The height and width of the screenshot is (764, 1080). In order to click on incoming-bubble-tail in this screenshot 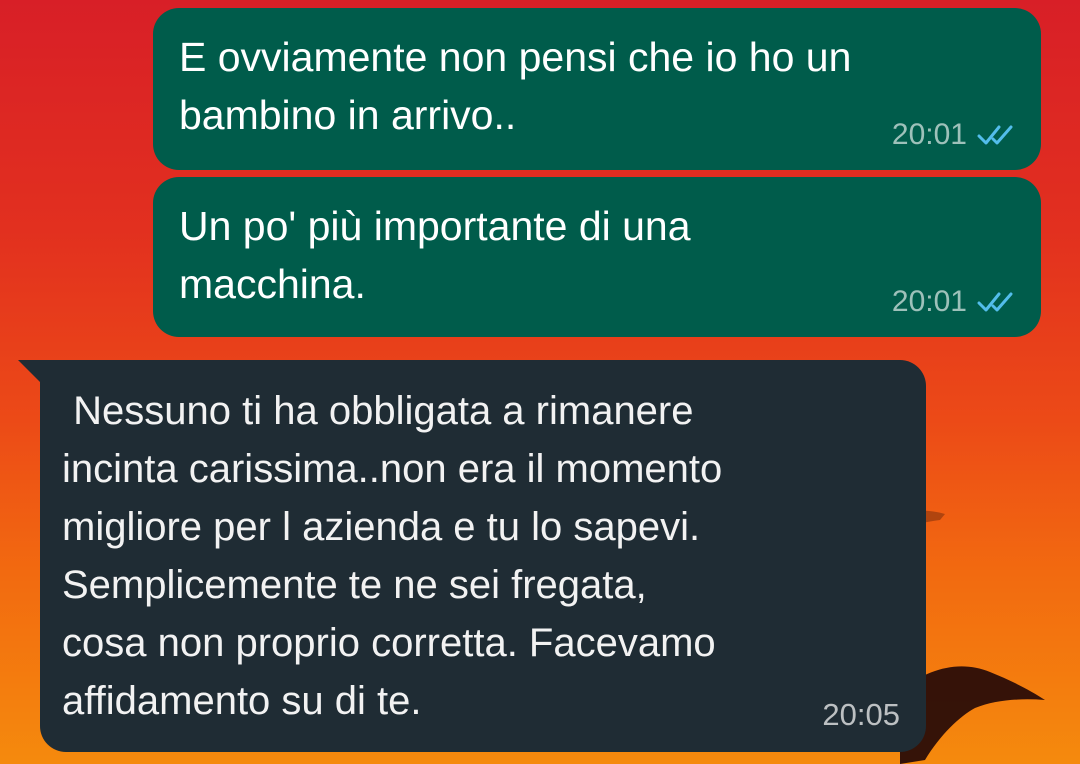, I will do `click(30, 372)`.